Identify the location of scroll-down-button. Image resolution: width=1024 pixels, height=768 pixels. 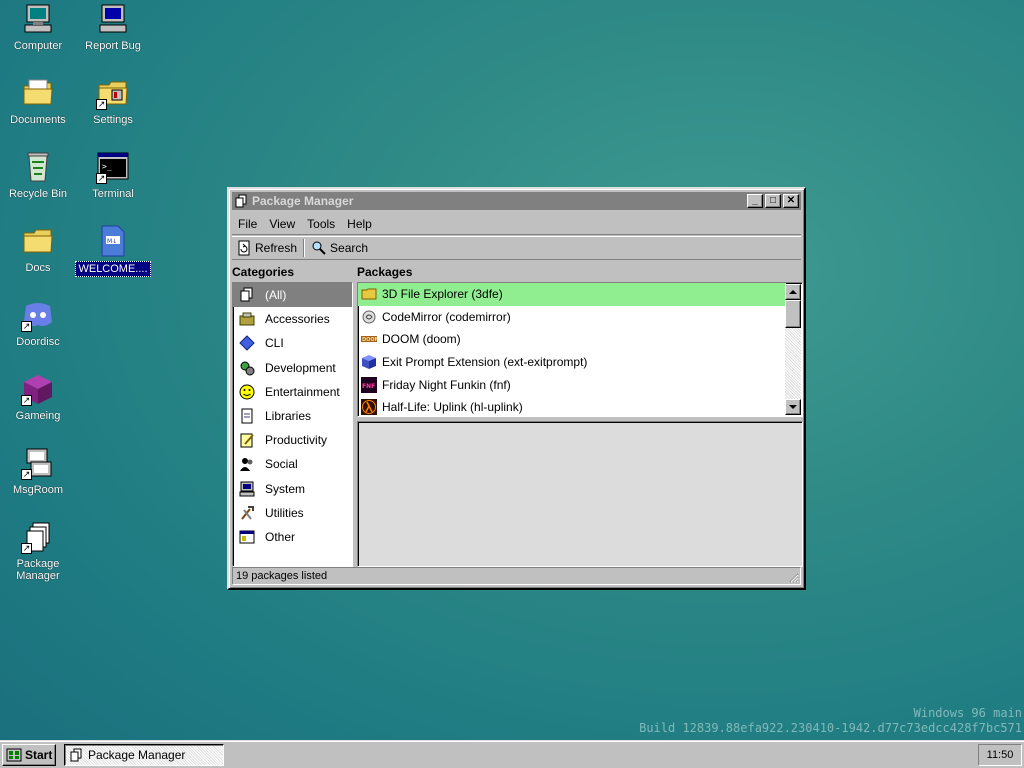
(793, 407).